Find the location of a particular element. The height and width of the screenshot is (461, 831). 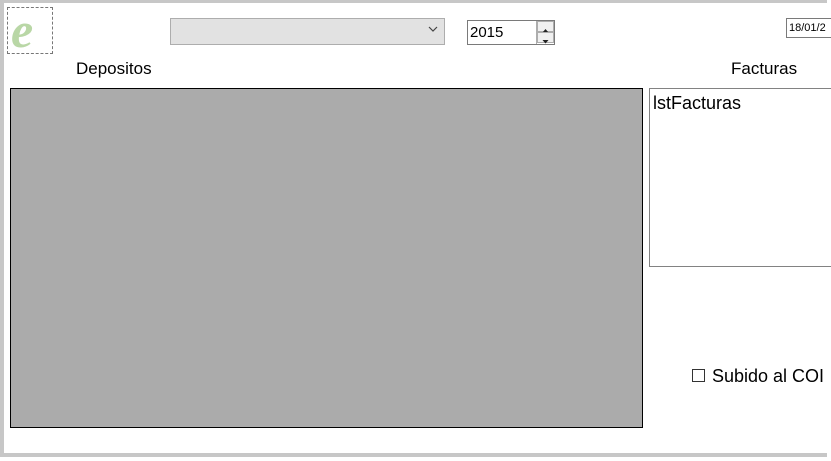

list-item: lstFacturas is located at coordinates (697, 103).